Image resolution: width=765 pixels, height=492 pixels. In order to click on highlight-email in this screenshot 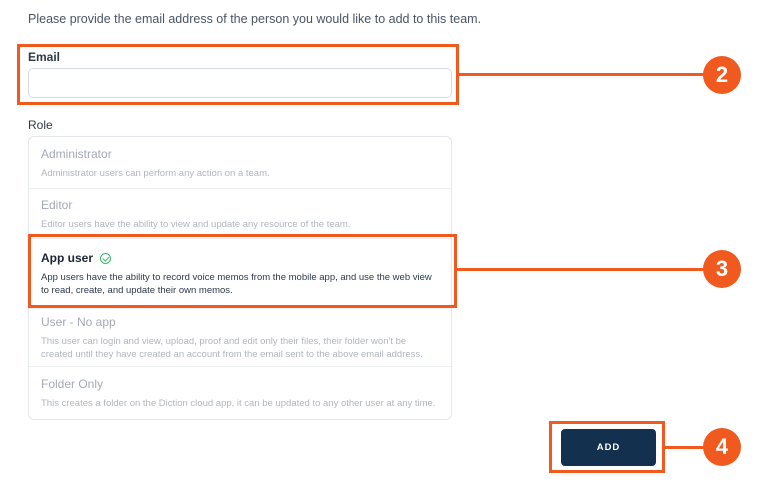, I will do `click(238, 74)`.